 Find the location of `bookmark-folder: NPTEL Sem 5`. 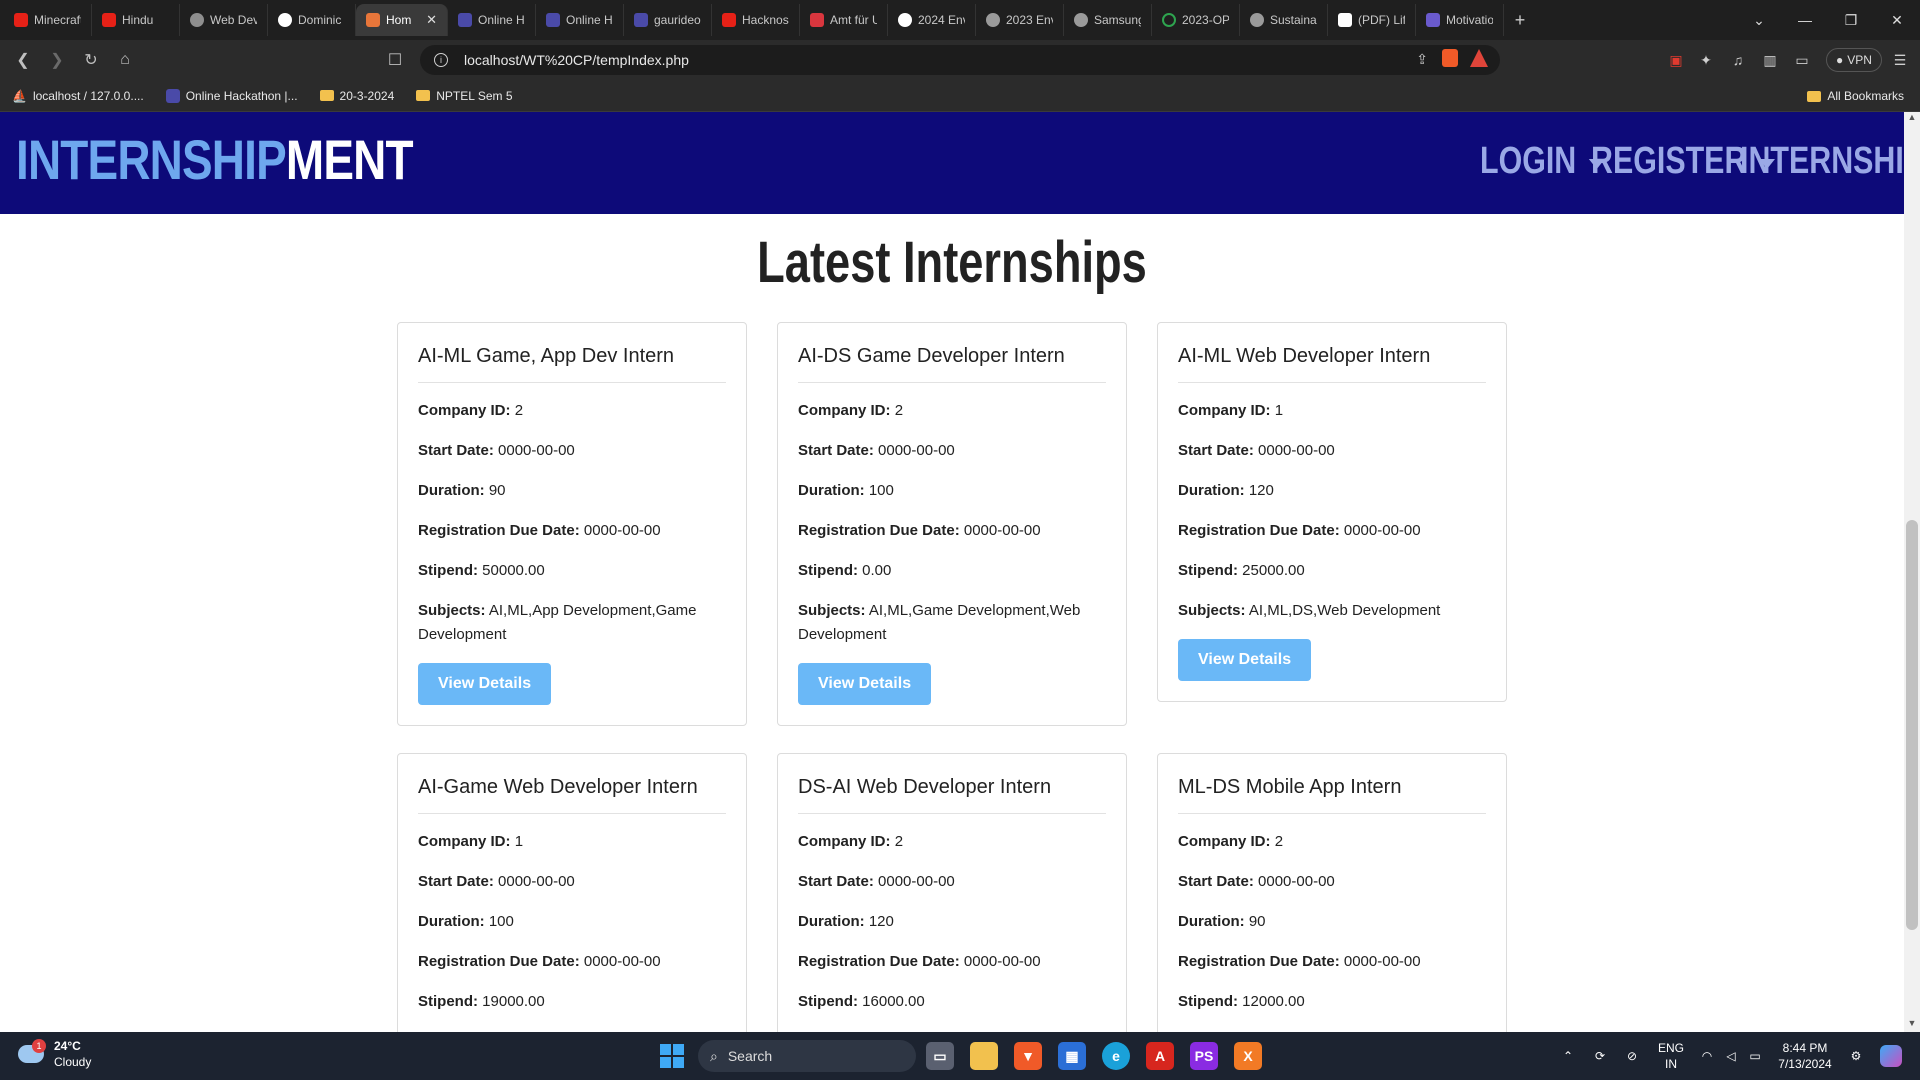

bookmark-folder: NPTEL Sem 5 is located at coordinates (464, 96).